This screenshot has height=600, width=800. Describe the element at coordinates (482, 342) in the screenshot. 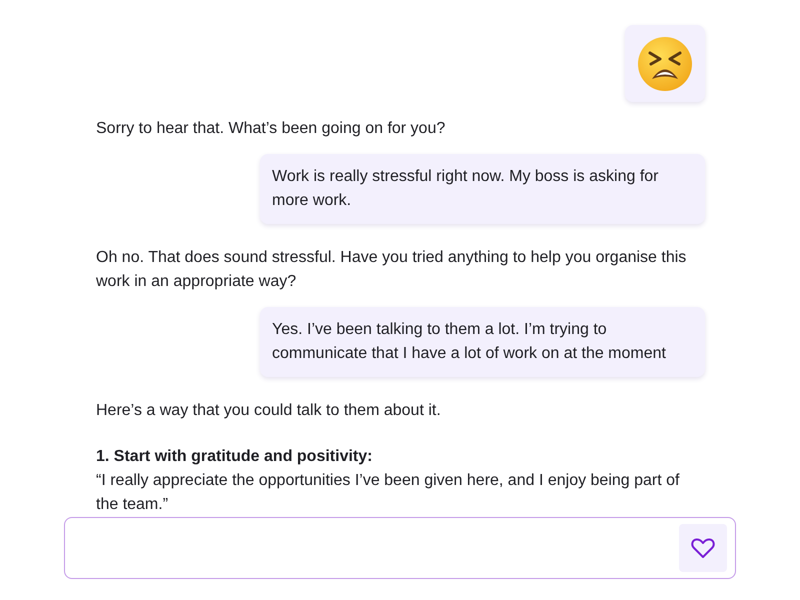

I see `user-message: Yes. I’ve been talking to them a lot. I’m trying to communicate that I have a lot of work on at the moment` at that location.